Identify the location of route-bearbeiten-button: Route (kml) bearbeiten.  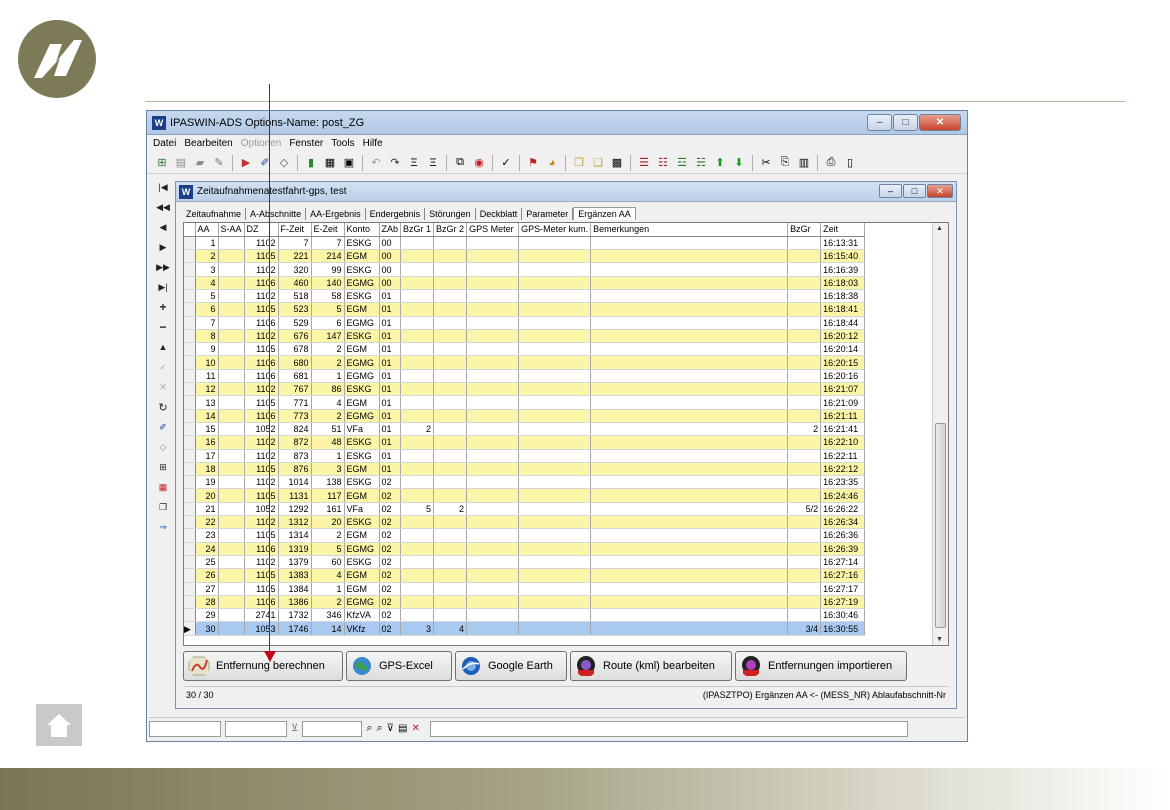
(651, 666).